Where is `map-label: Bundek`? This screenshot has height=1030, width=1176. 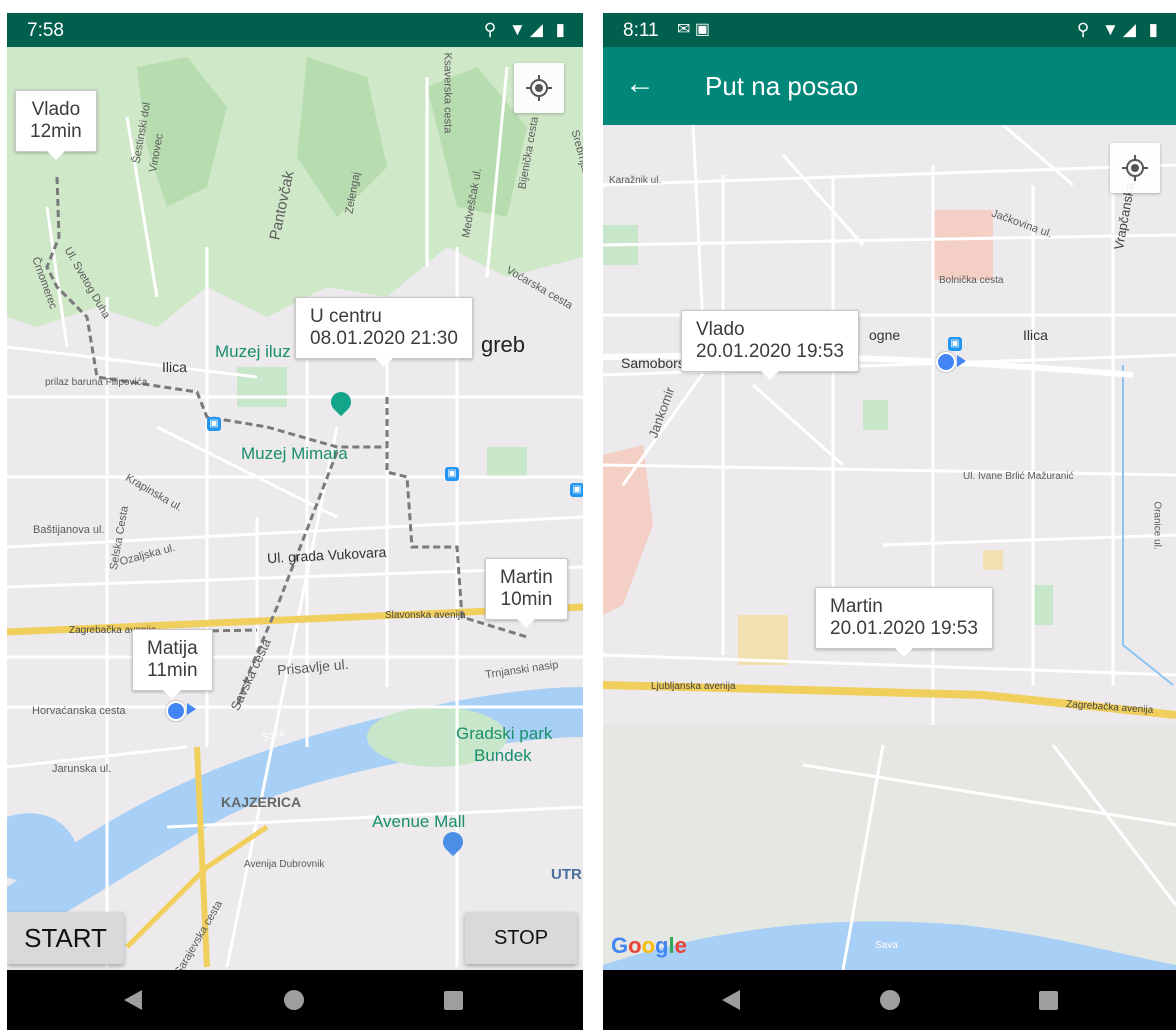 map-label: Bundek is located at coordinates (503, 755).